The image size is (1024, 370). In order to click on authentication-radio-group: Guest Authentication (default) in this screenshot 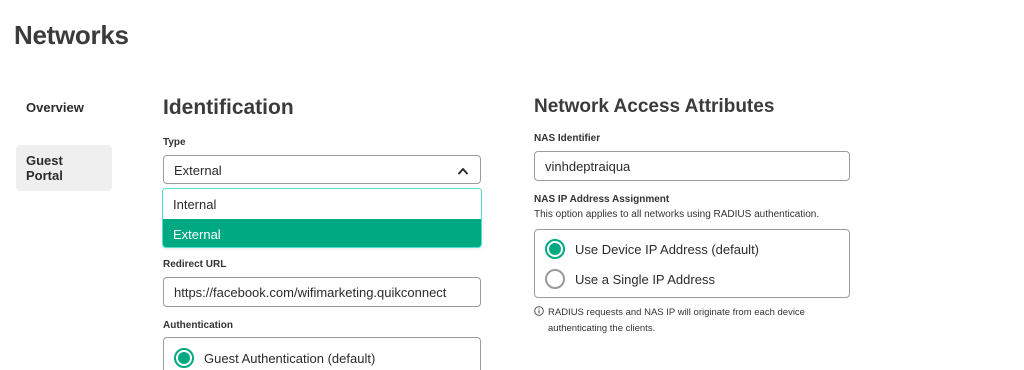, I will do `click(322, 353)`.